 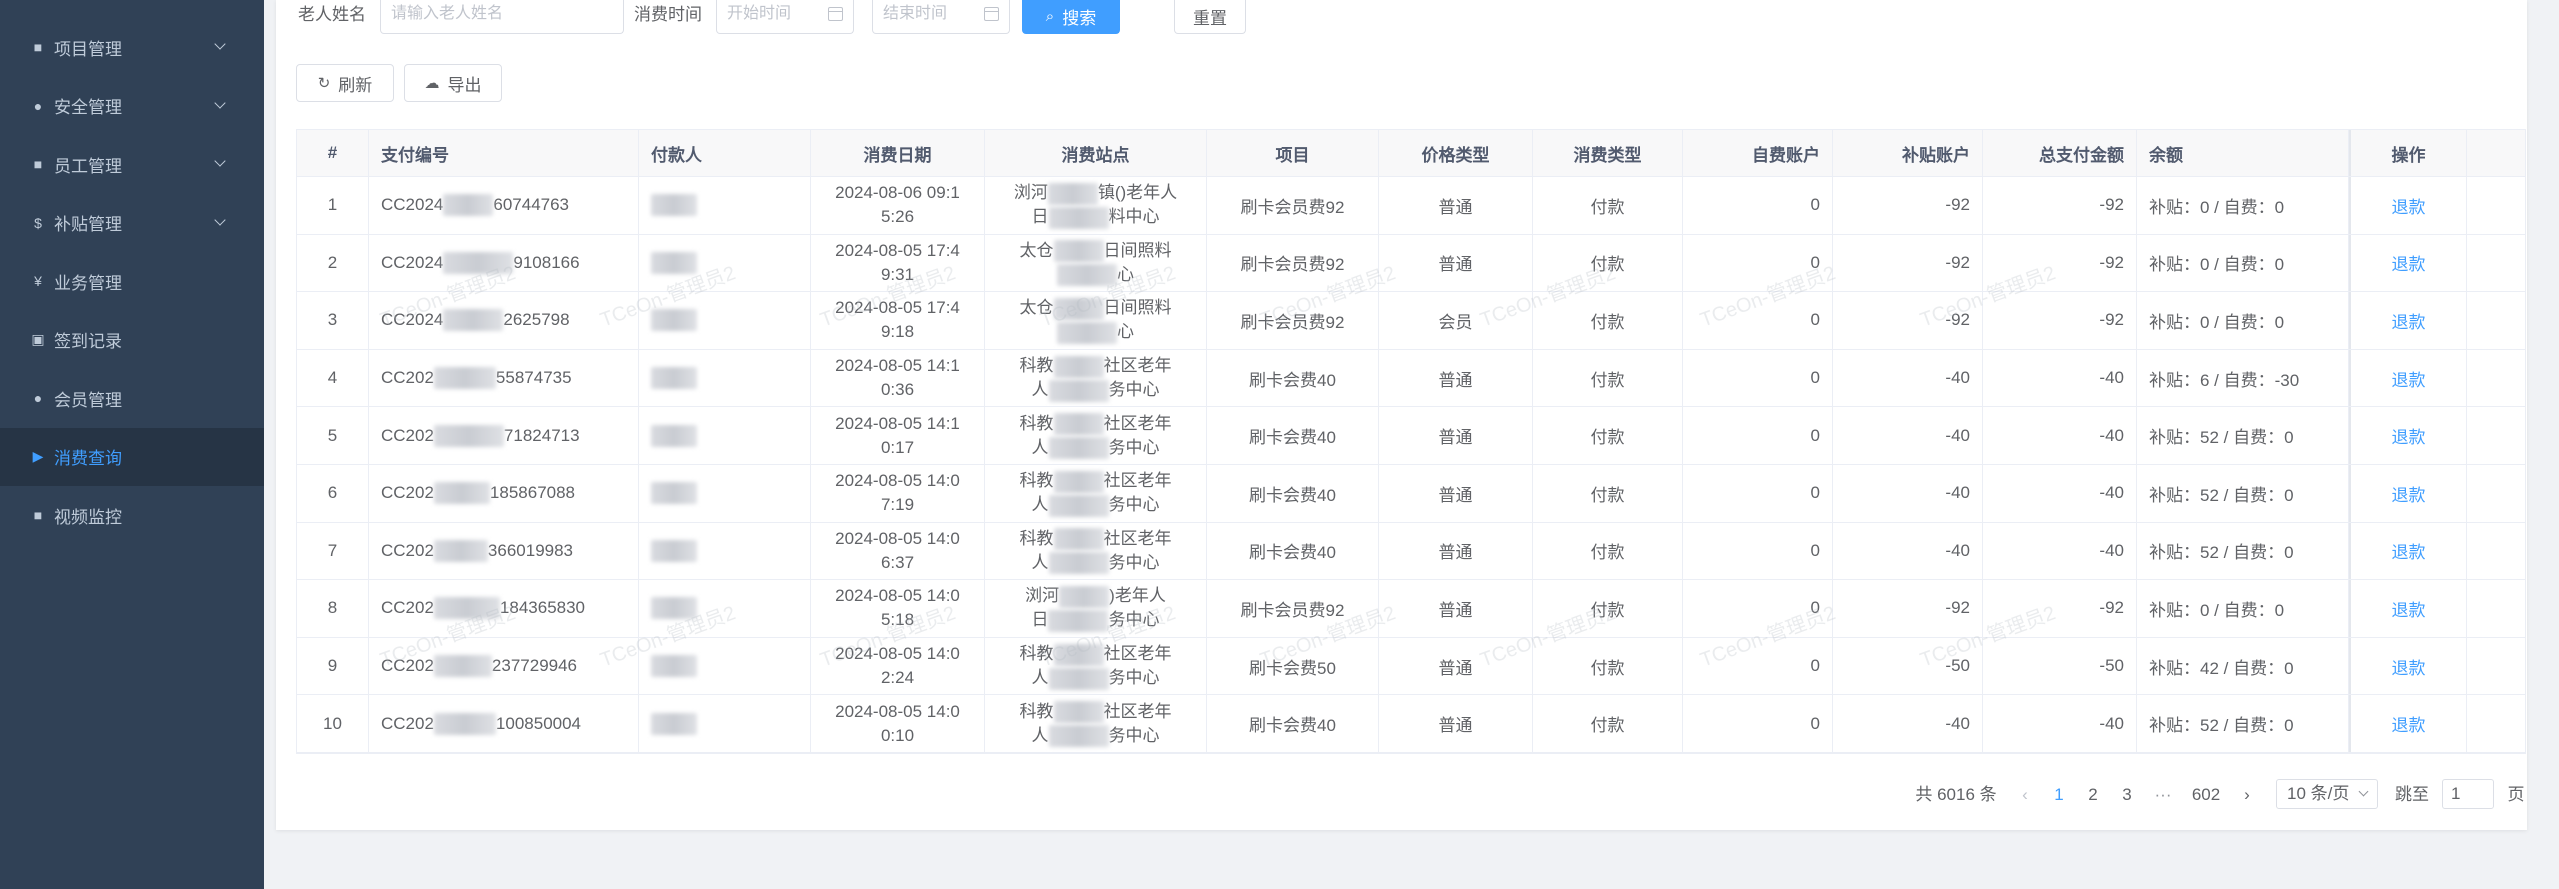 I want to click on page-size-select: 10 条/页, so click(x=2327, y=794).